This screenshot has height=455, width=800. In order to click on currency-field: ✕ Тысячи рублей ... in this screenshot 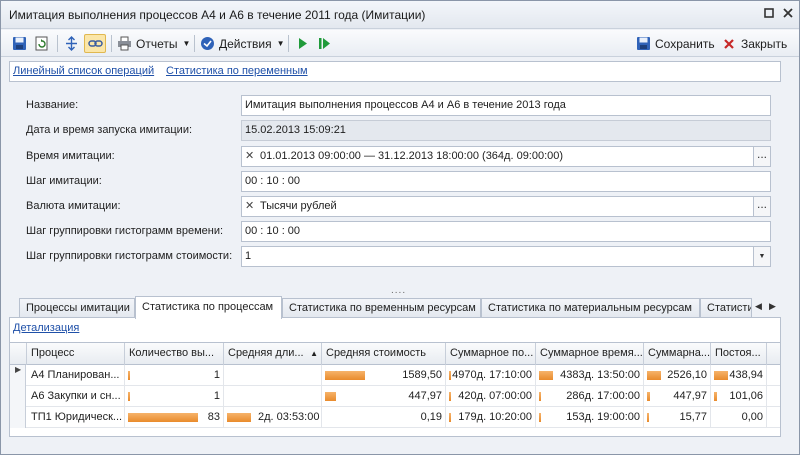, I will do `click(506, 206)`.